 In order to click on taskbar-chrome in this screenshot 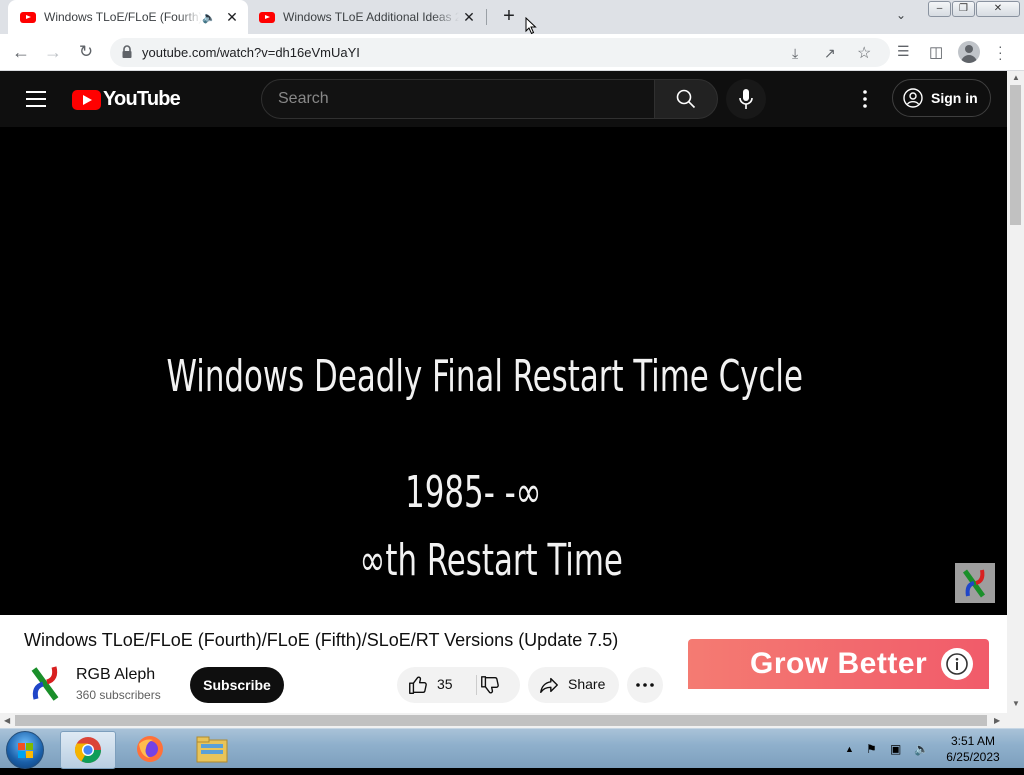, I will do `click(88, 750)`.